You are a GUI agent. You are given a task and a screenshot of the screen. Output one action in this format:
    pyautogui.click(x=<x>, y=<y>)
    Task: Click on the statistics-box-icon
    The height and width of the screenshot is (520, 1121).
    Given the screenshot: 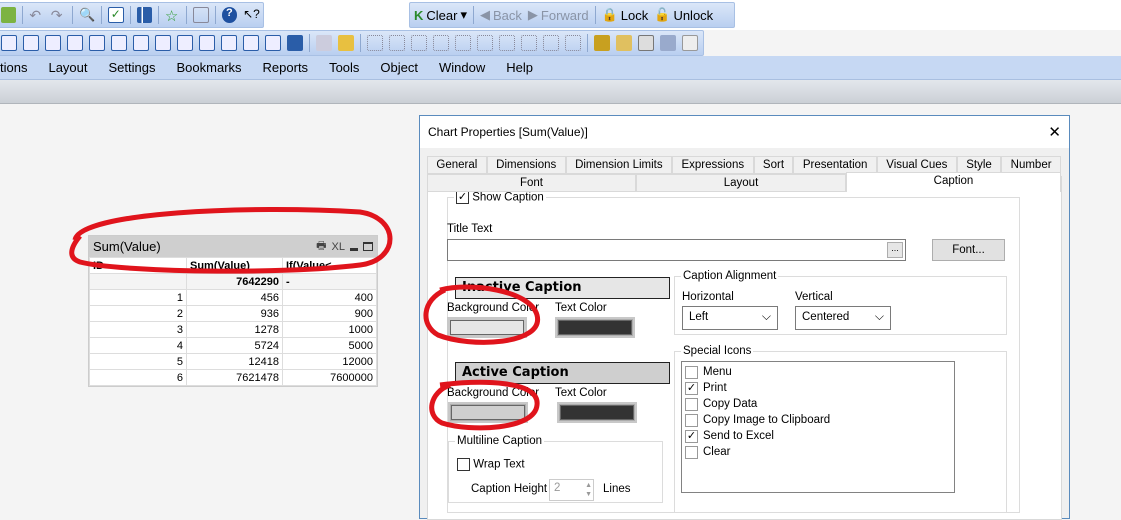 What is the action you would take?
    pyautogui.click(x=31, y=43)
    